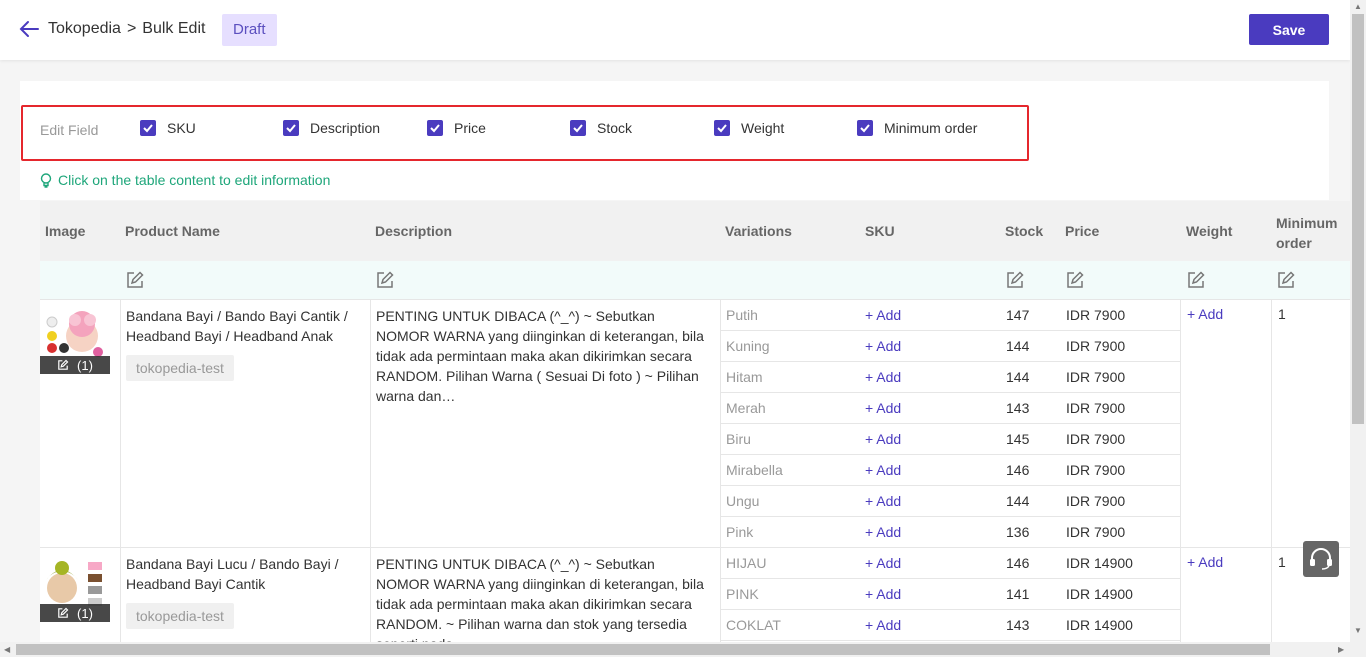 This screenshot has height=657, width=1366. I want to click on column-header-minimum-order: Minimum order, so click(1306, 233).